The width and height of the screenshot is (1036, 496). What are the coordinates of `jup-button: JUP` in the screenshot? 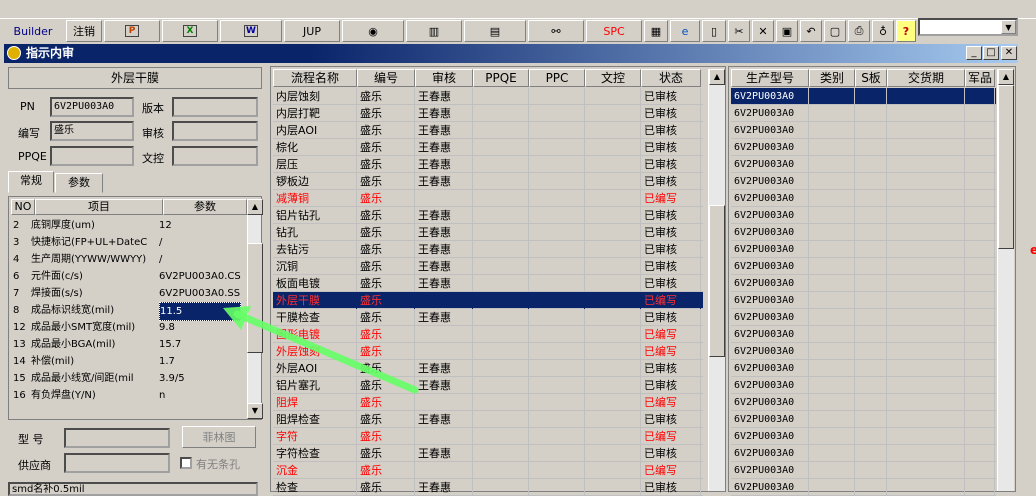 It's located at (312, 31).